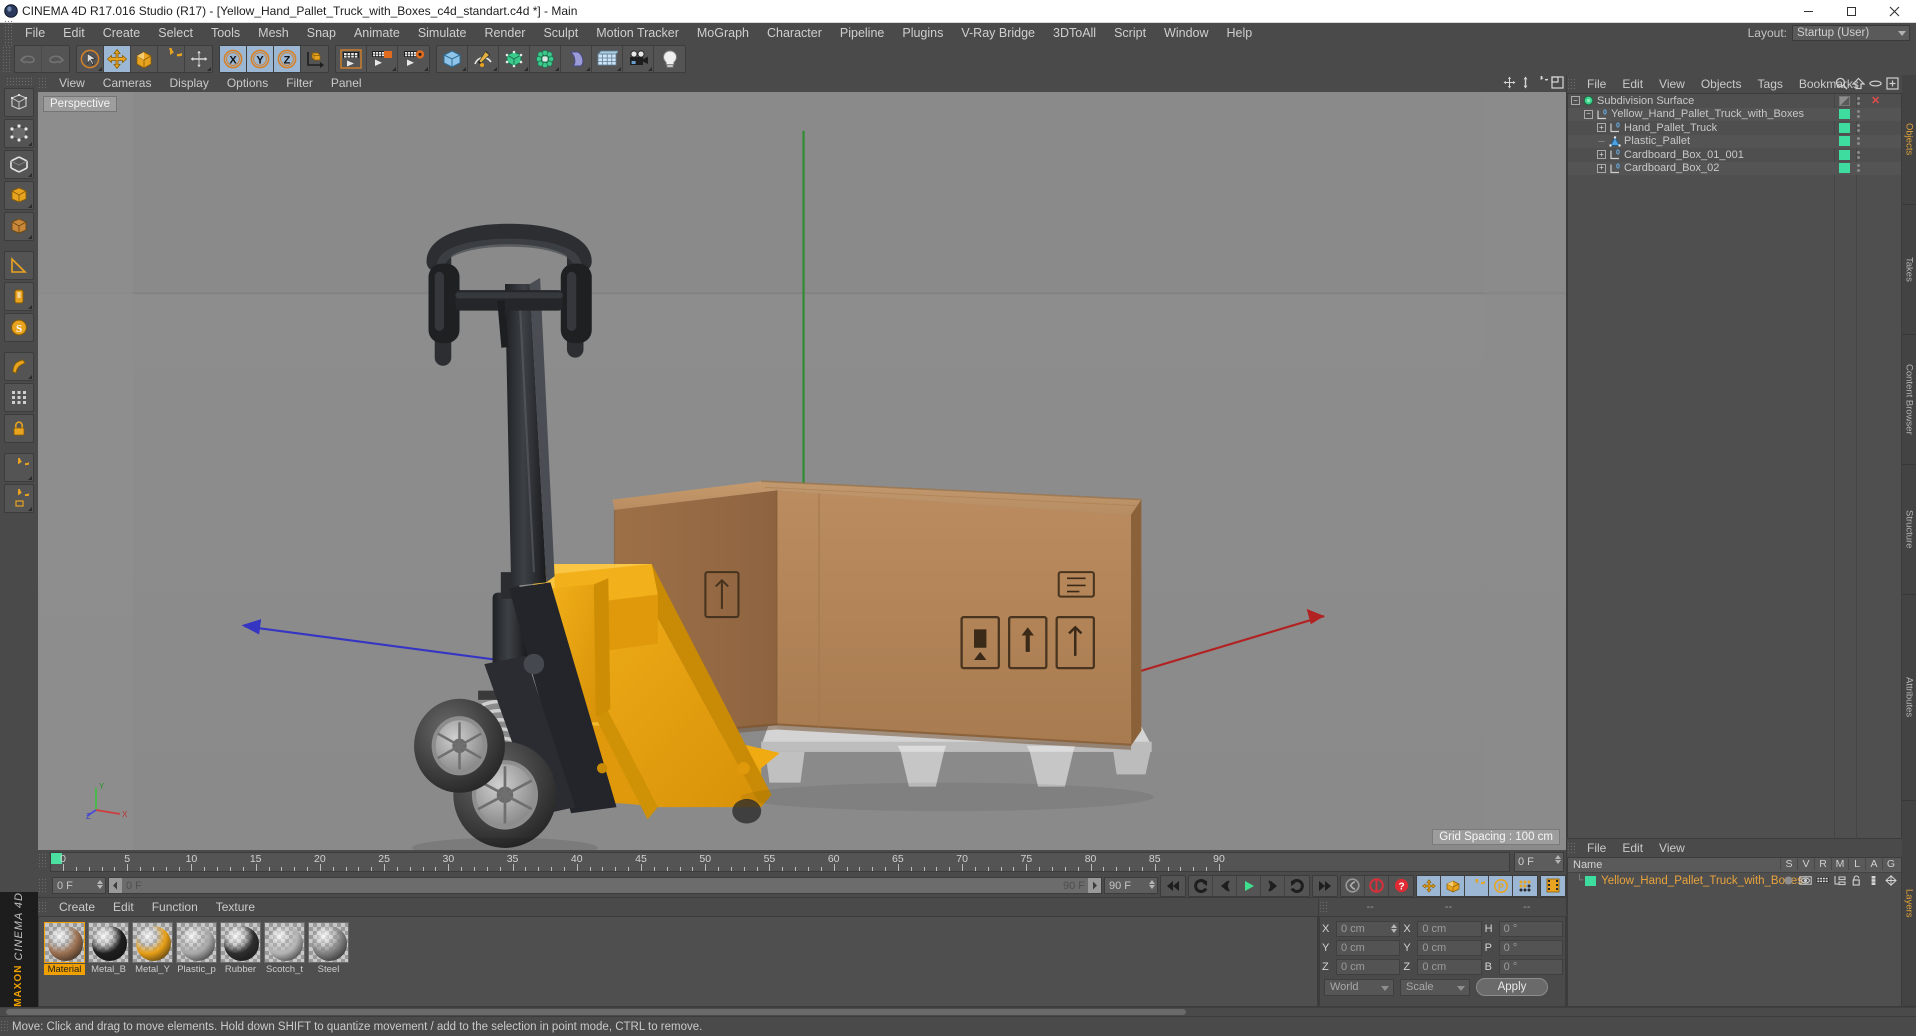 Image resolution: width=1916 pixels, height=1036 pixels. I want to click on table-row: └ Yellow_Hand_Pallet_Truck_with_Boxes, so click(1734, 880).